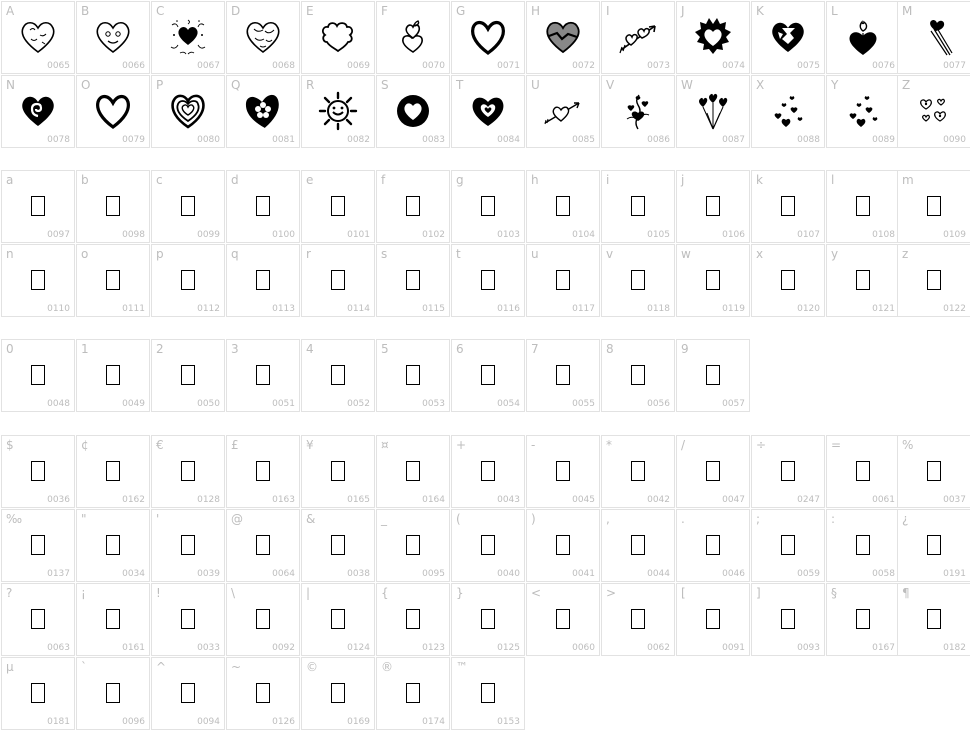 This screenshot has height=730, width=970. Describe the element at coordinates (713, 471) in the screenshot. I see `glyph-cell-symbols-9: / 0047` at that location.